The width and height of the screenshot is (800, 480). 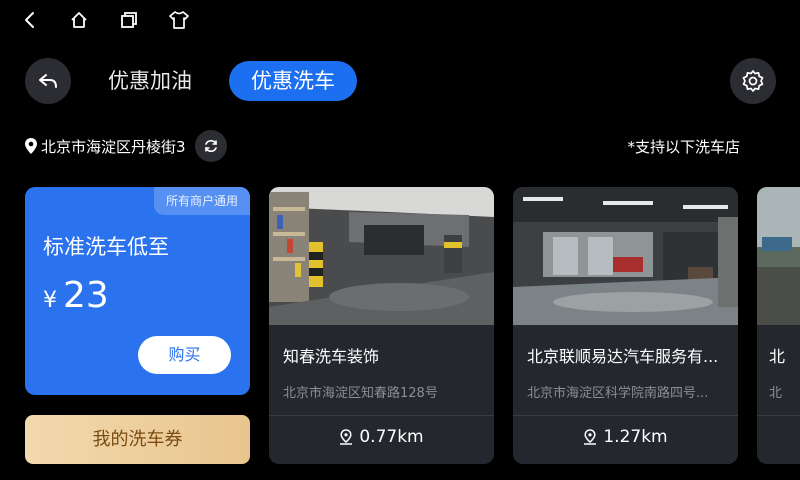 What do you see at coordinates (776, 393) in the screenshot?
I see `shop-address: 北` at bounding box center [776, 393].